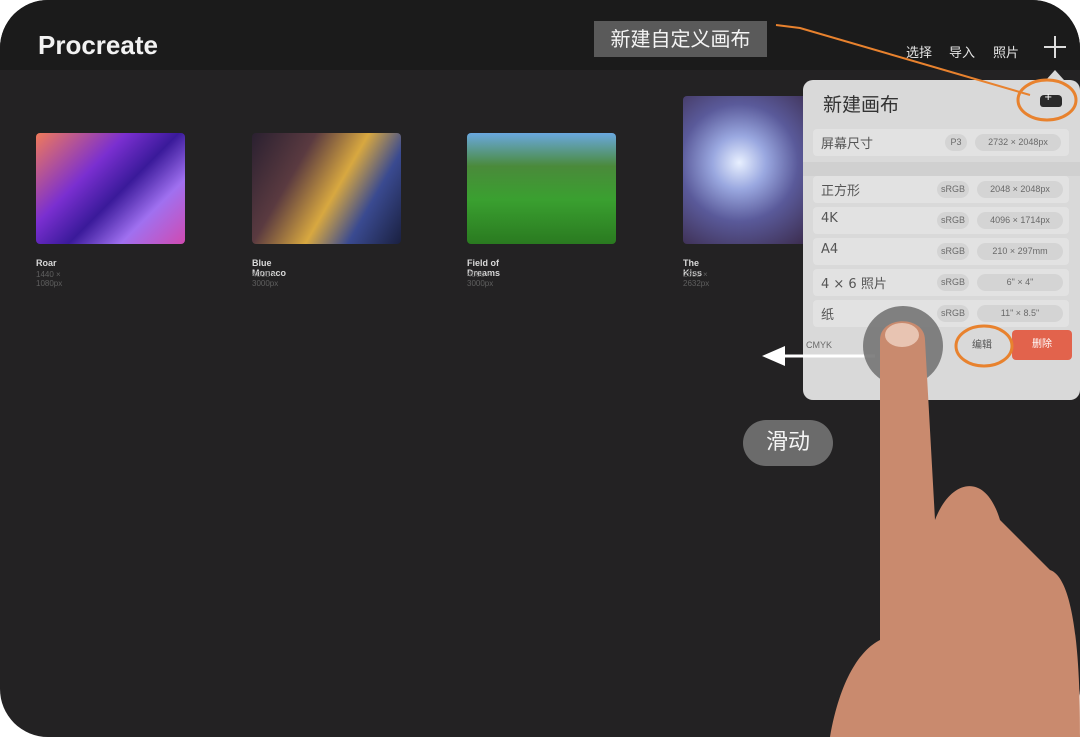 The width and height of the screenshot is (1080, 737). I want to click on app-title: Procreate, so click(98, 45).